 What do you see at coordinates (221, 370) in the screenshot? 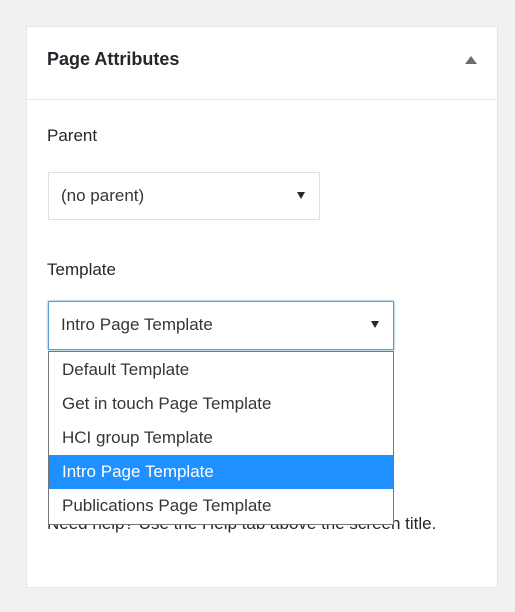
I see `template-option: Default Template` at bounding box center [221, 370].